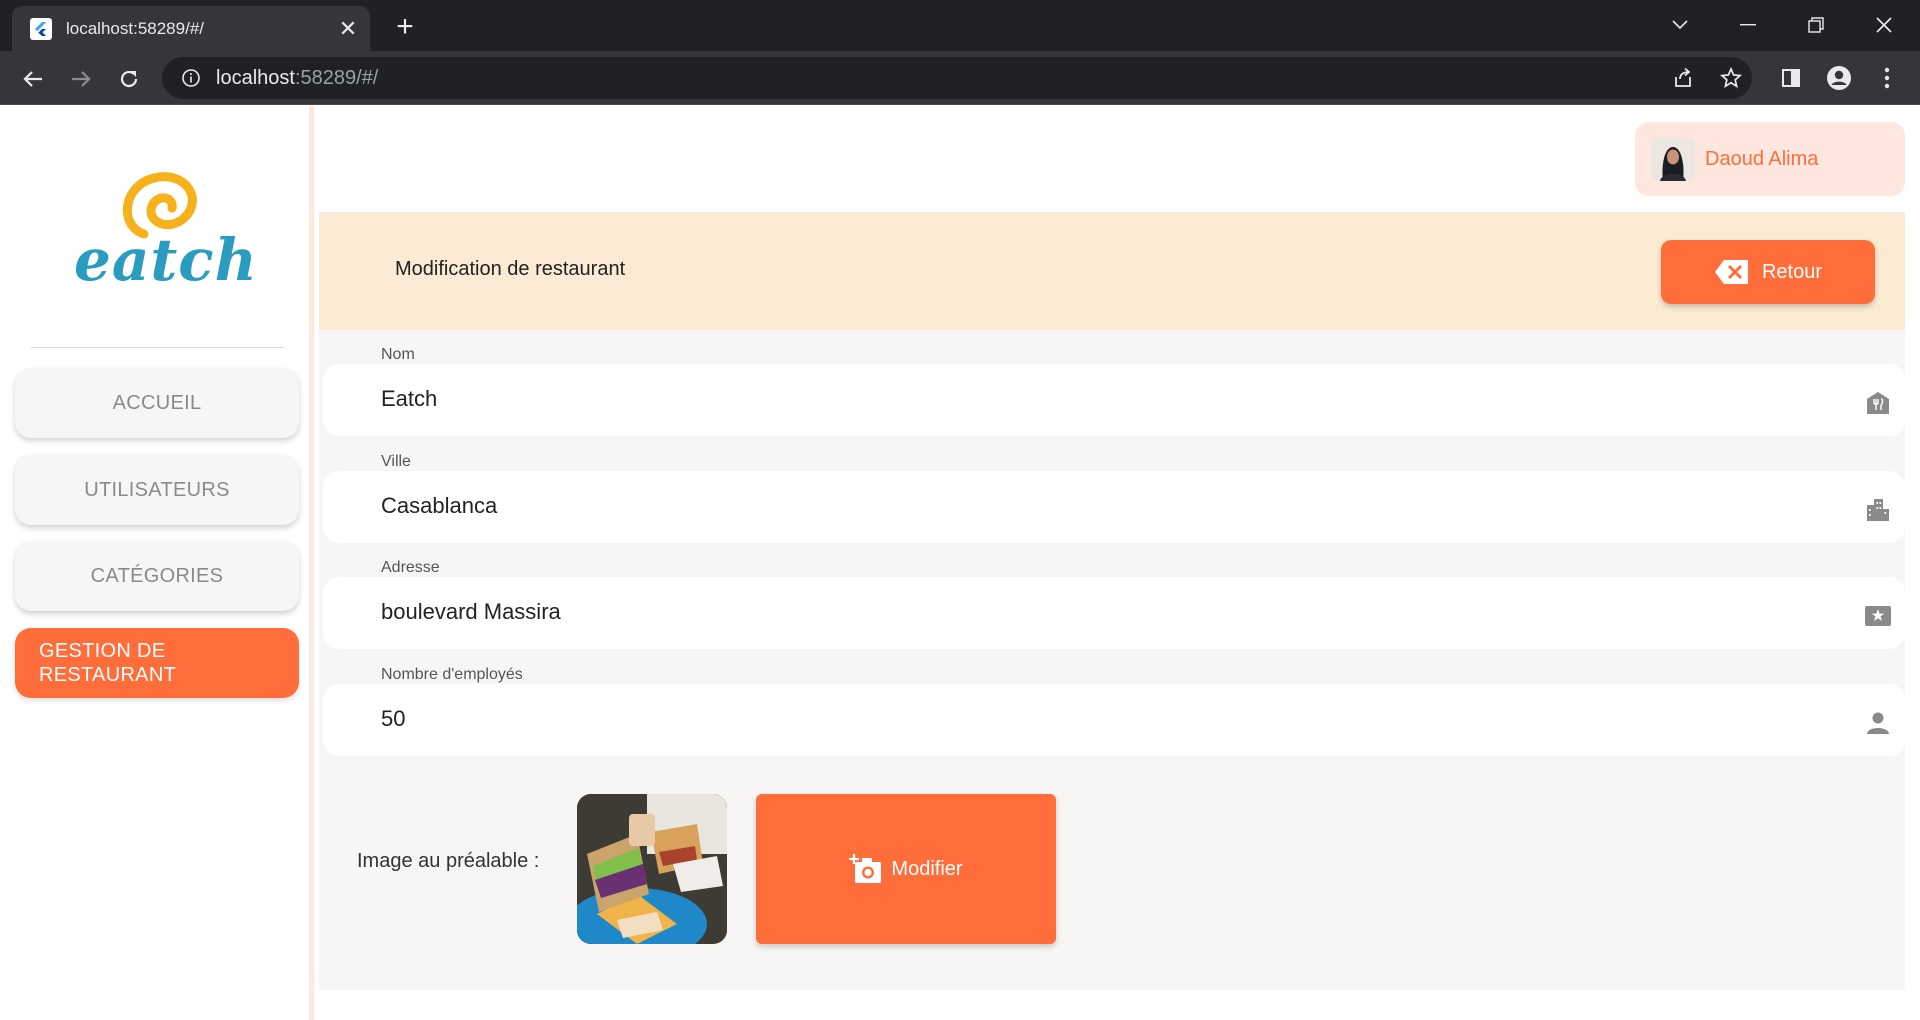 The image size is (1920, 1020). Describe the element at coordinates (409, 399) in the screenshot. I see `nom-input: Eatch` at that location.